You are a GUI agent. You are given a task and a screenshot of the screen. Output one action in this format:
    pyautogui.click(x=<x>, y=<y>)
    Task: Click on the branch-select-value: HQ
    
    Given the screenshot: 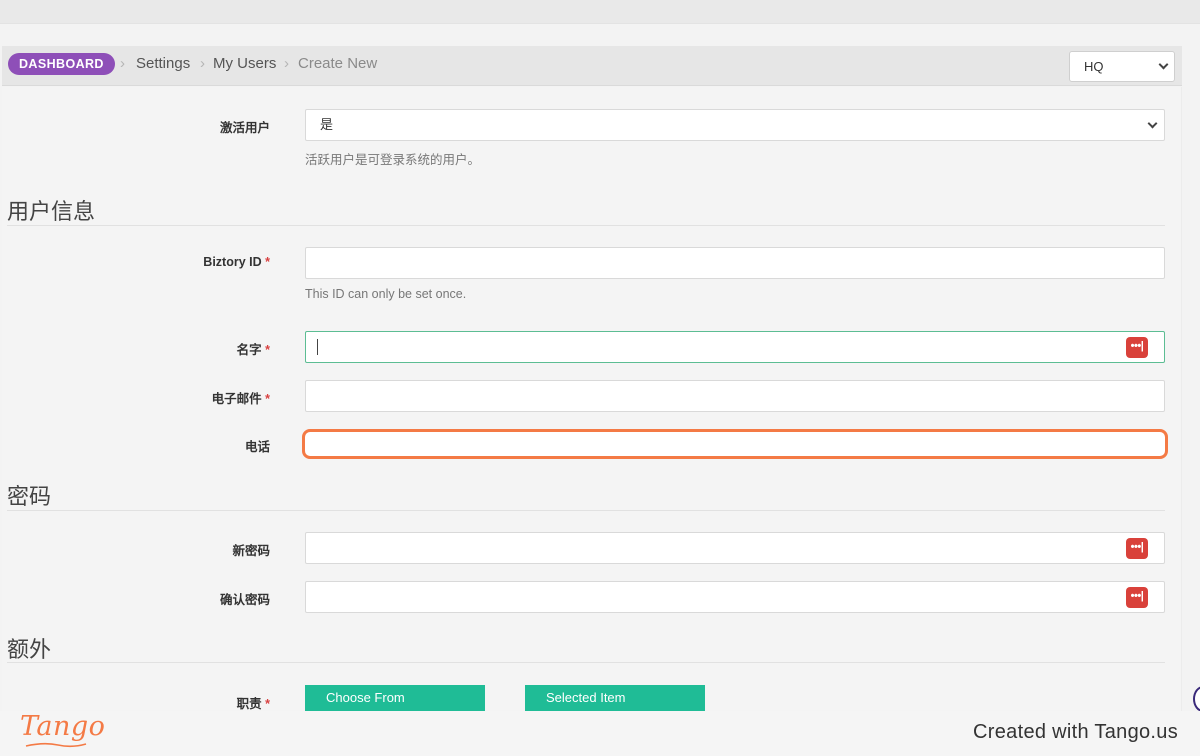 What is the action you would take?
    pyautogui.click(x=1094, y=66)
    